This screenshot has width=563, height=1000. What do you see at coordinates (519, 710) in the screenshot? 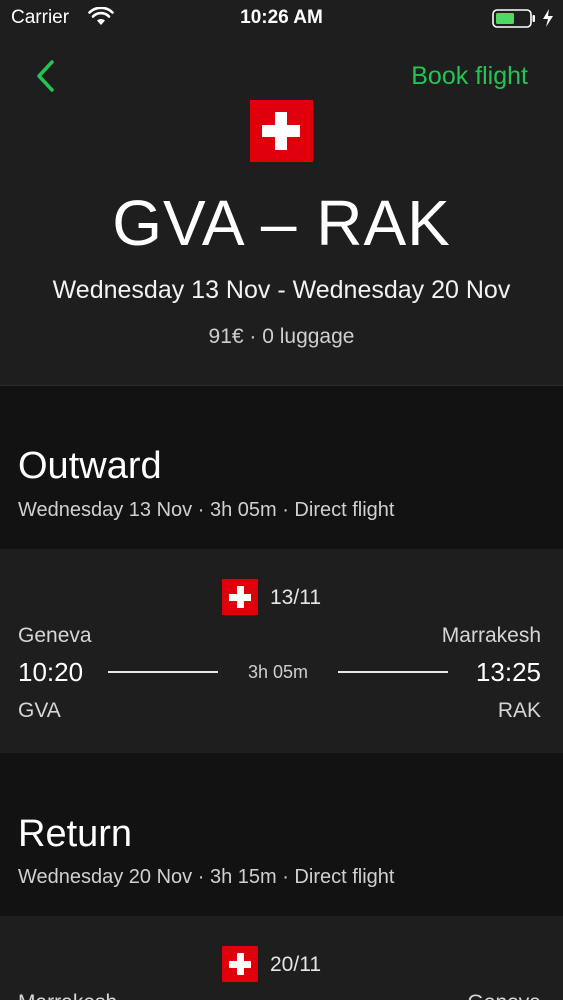
I see `arrival-airport-code: RAK` at bounding box center [519, 710].